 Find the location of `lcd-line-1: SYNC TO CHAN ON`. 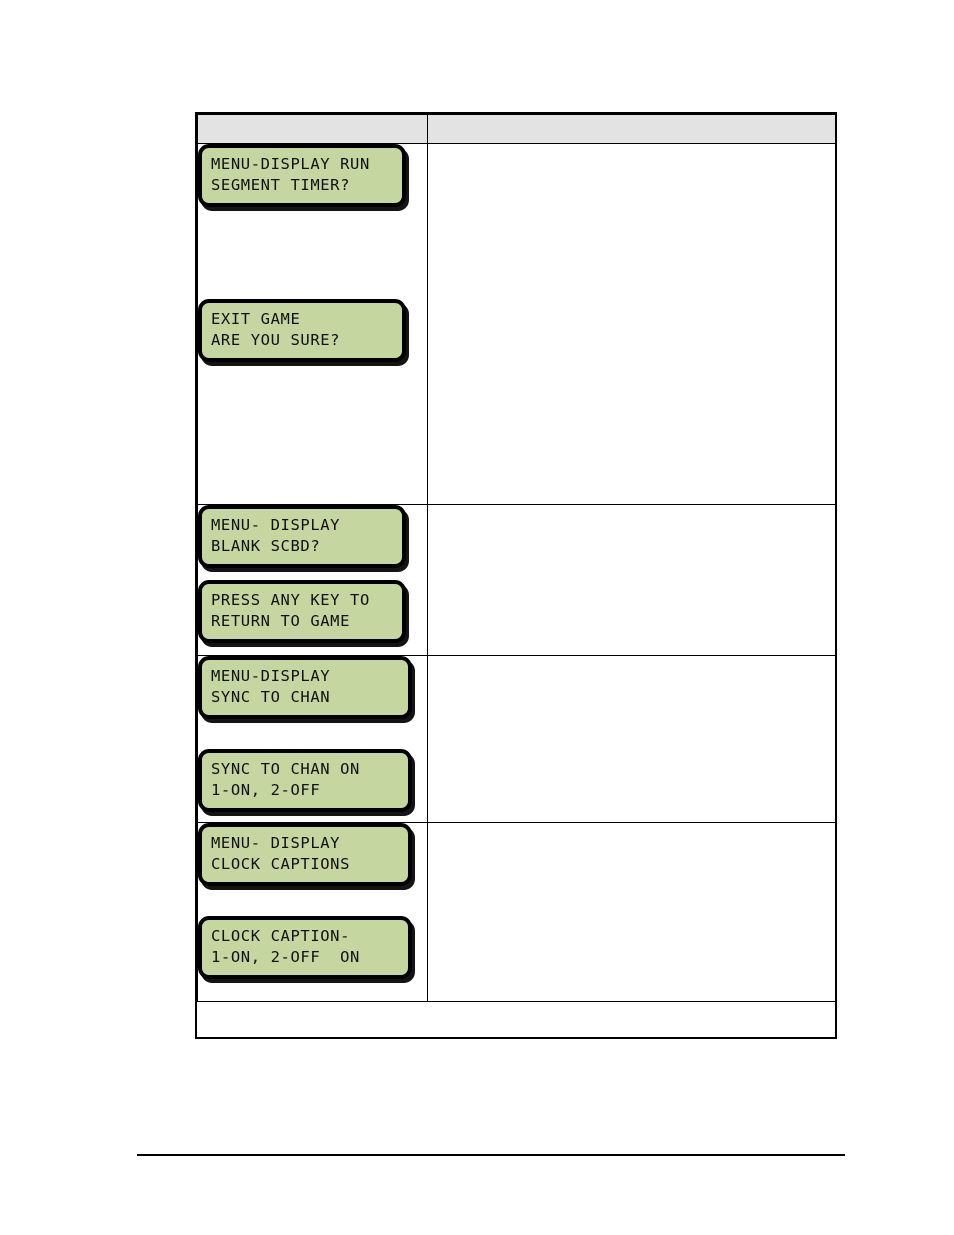

lcd-line-1: SYNC TO CHAN ON is located at coordinates (285, 769).